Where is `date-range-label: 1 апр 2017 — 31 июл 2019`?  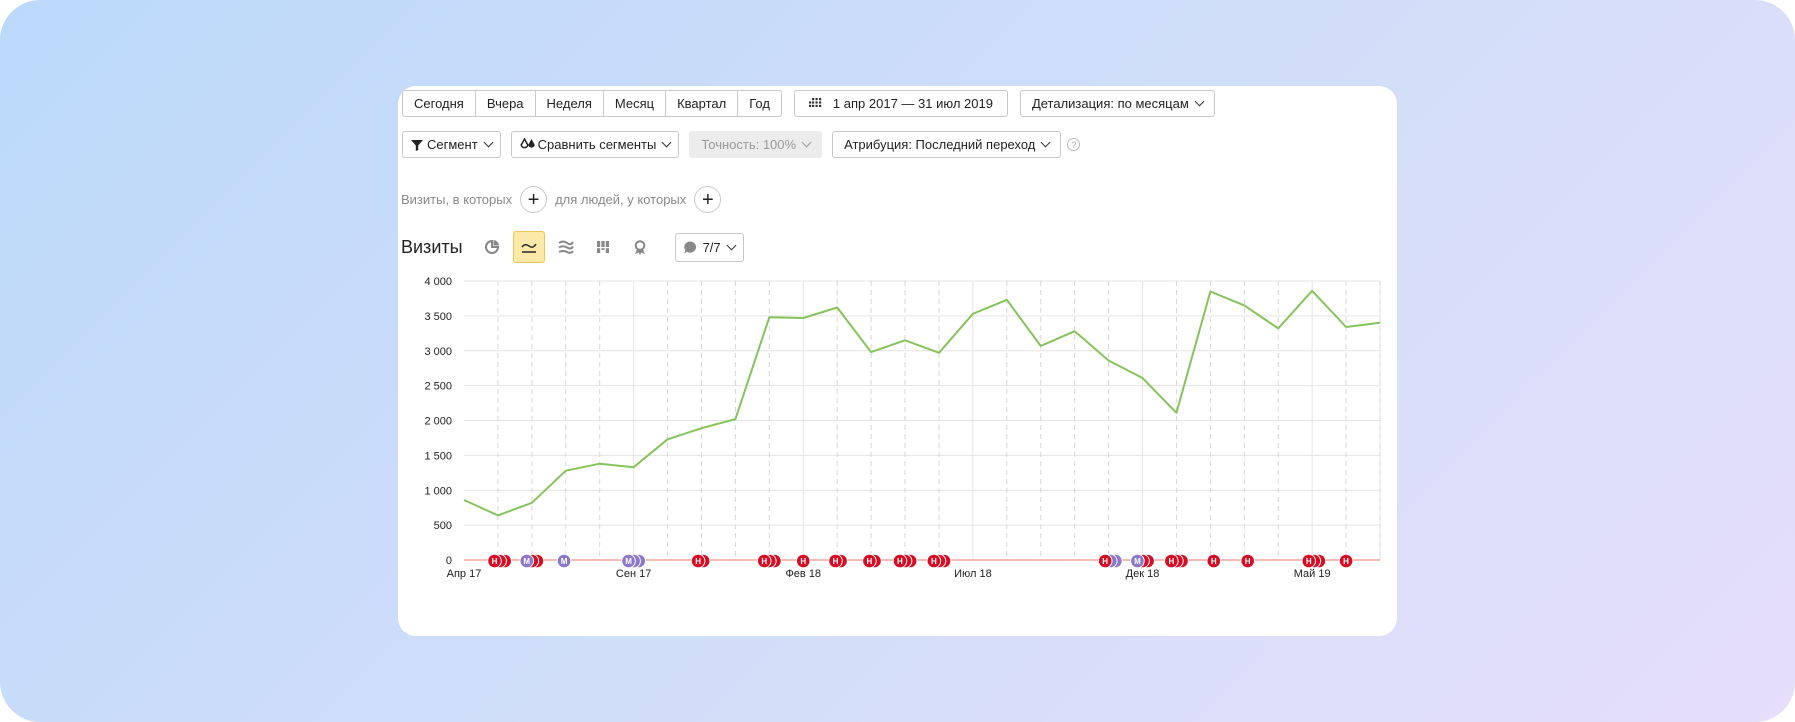 date-range-label: 1 апр 2017 — 31 июл 2019 is located at coordinates (912, 103).